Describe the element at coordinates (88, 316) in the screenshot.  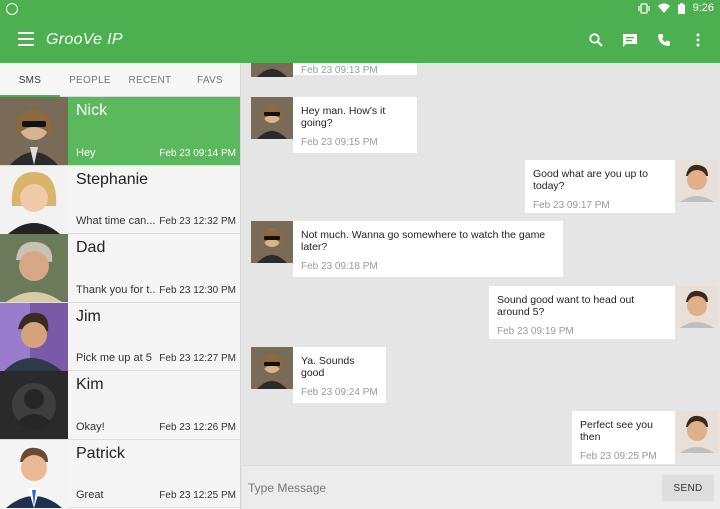
I see `contact-name: Jim` at that location.